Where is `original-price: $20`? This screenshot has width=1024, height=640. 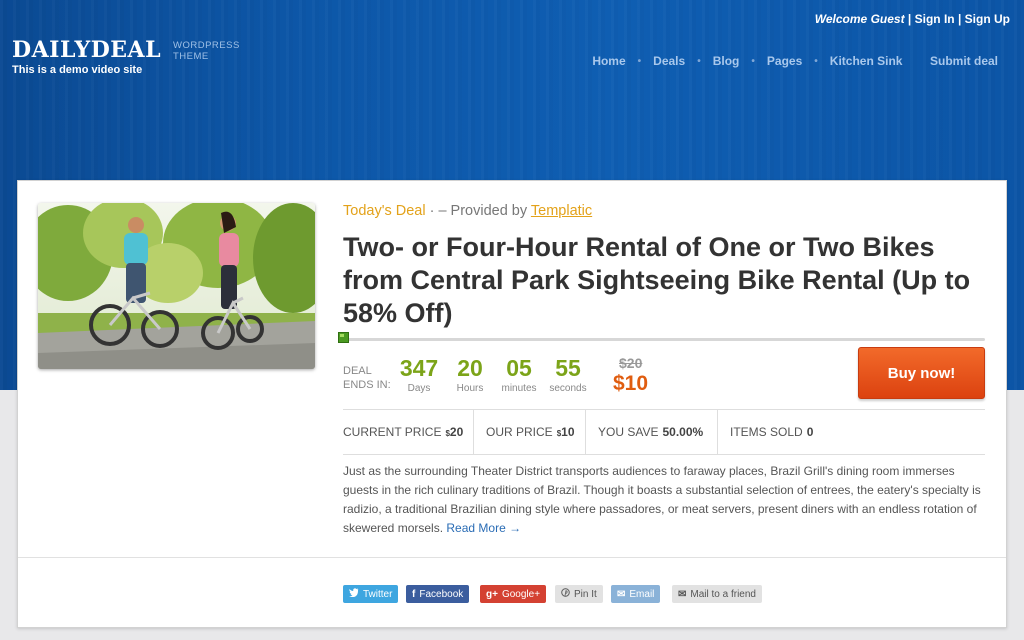
original-price: $20 is located at coordinates (631, 363).